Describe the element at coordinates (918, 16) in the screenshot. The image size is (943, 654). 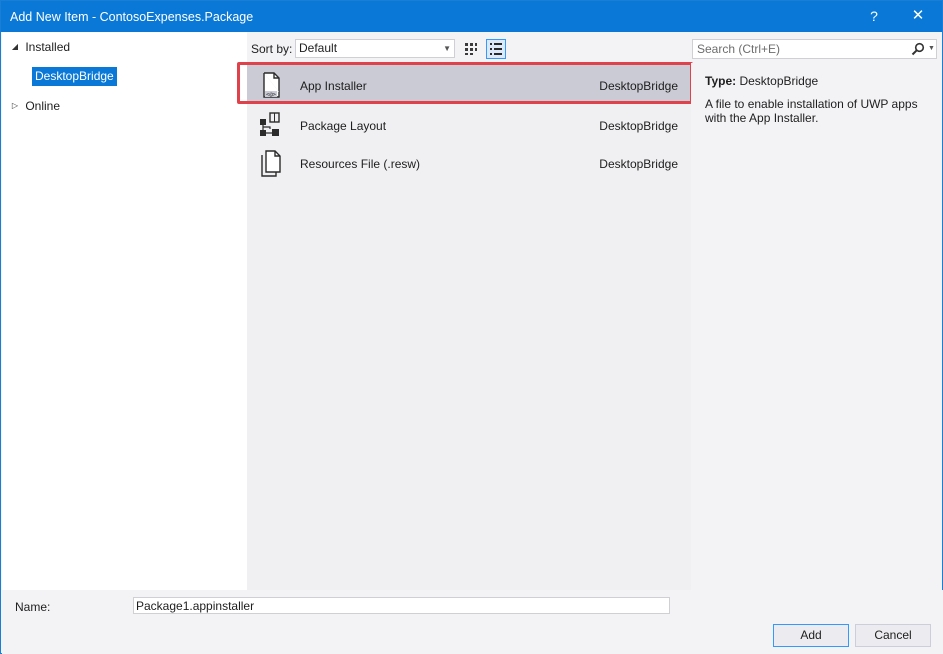
I see `close-button: ✕` at that location.